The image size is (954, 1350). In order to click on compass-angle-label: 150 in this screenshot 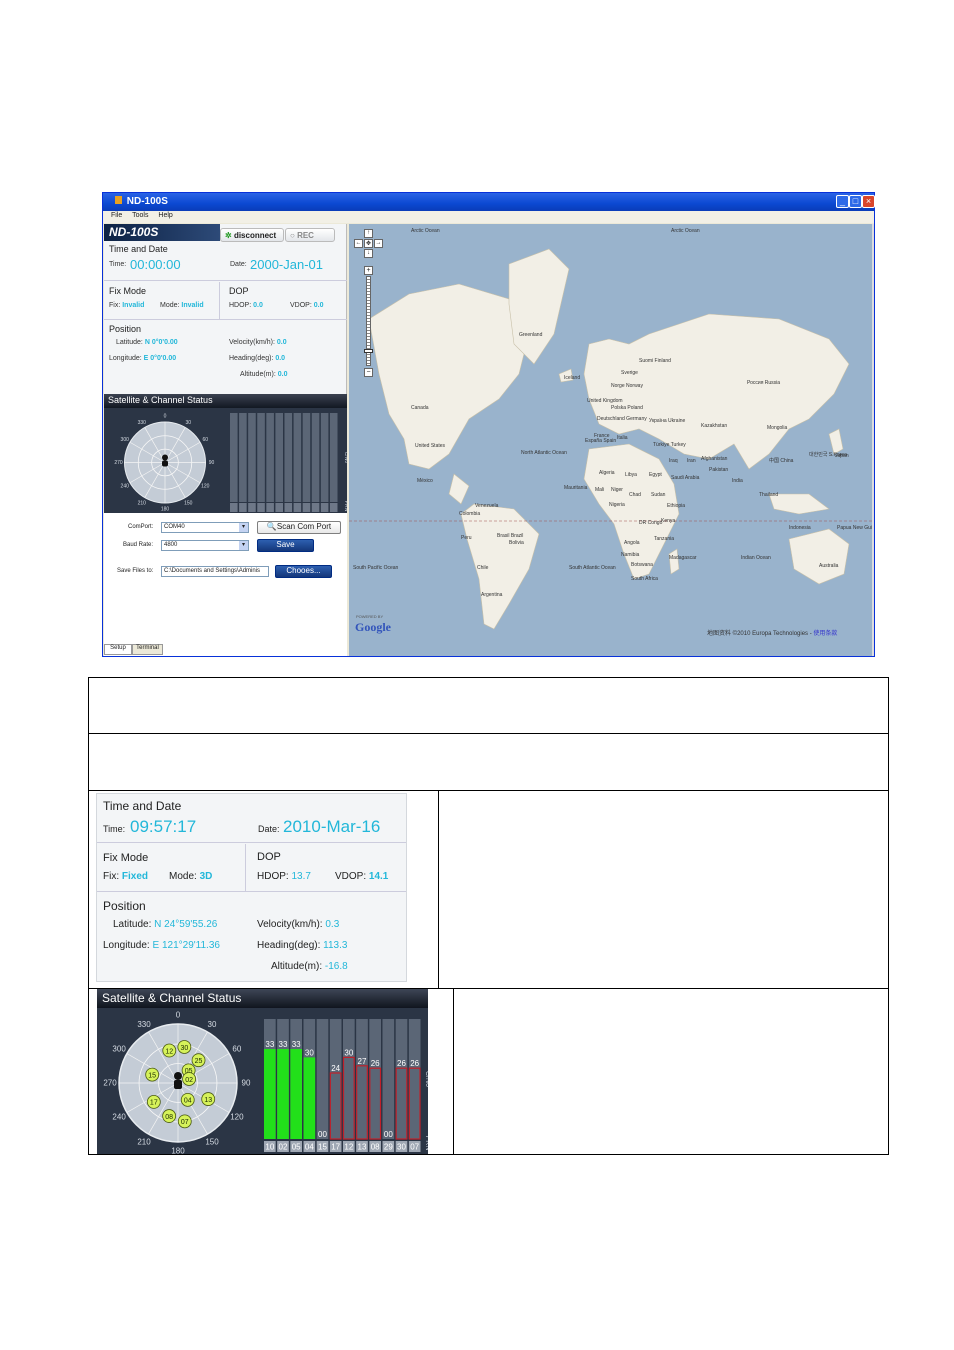, I will do `click(188, 503)`.